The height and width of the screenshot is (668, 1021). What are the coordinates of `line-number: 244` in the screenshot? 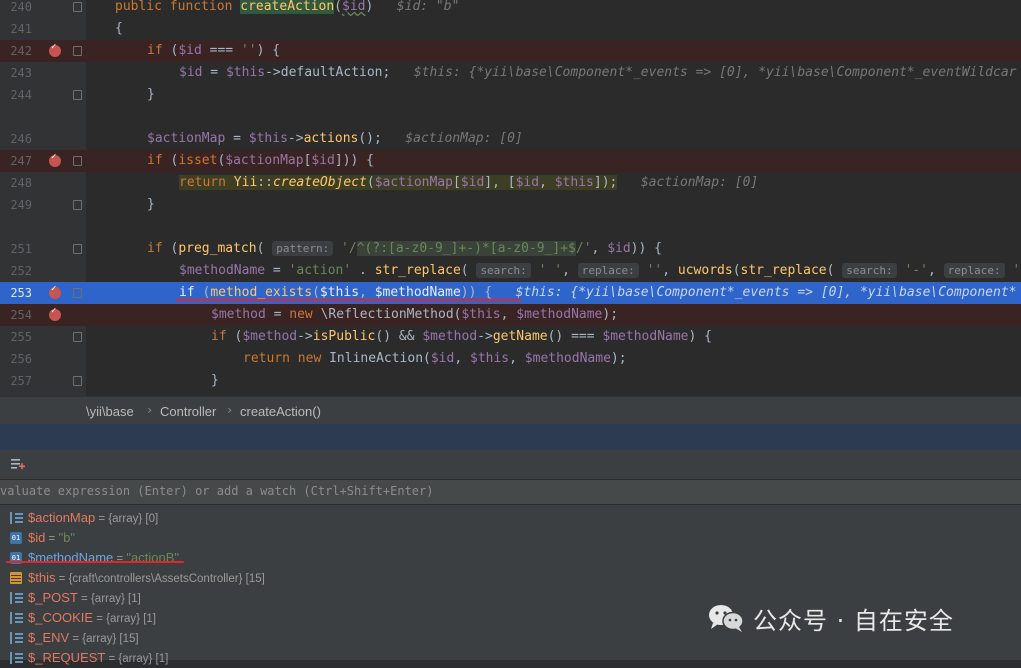 It's located at (21, 95).